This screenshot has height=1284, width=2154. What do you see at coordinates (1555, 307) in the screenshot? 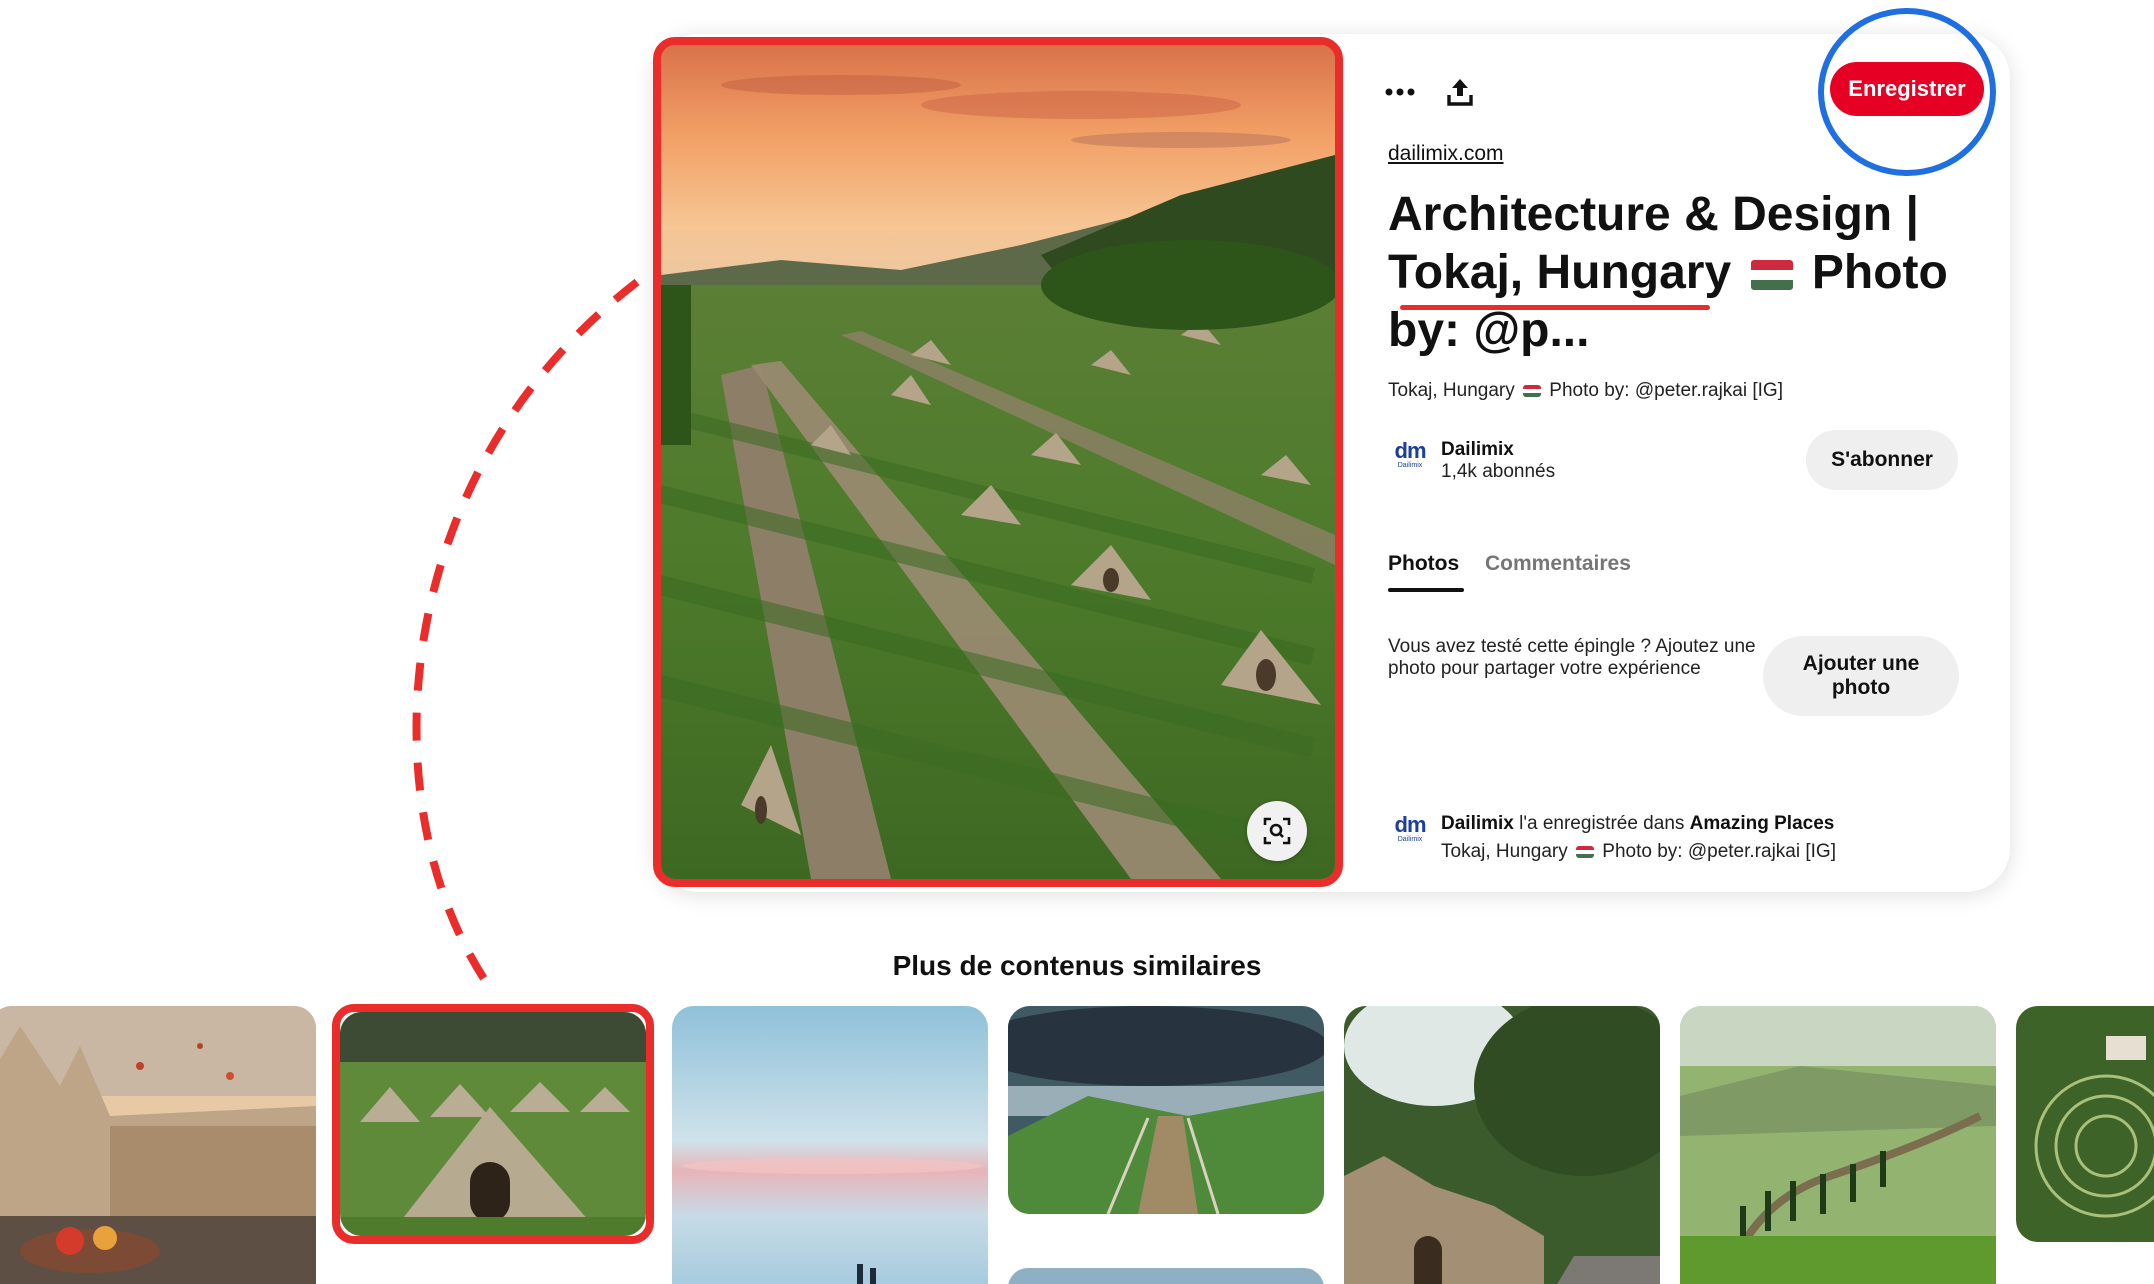
I see `title-annotation-underline` at bounding box center [1555, 307].